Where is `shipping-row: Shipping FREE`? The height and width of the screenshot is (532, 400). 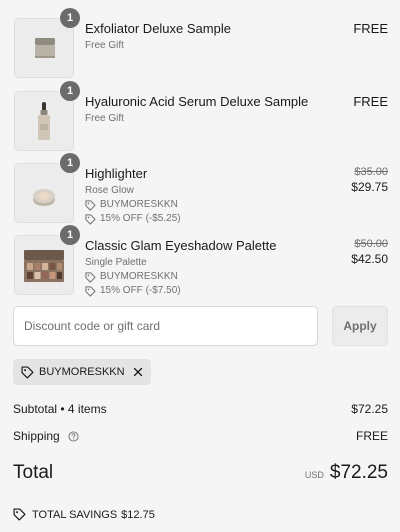 shipping-row: Shipping FREE is located at coordinates (200, 436).